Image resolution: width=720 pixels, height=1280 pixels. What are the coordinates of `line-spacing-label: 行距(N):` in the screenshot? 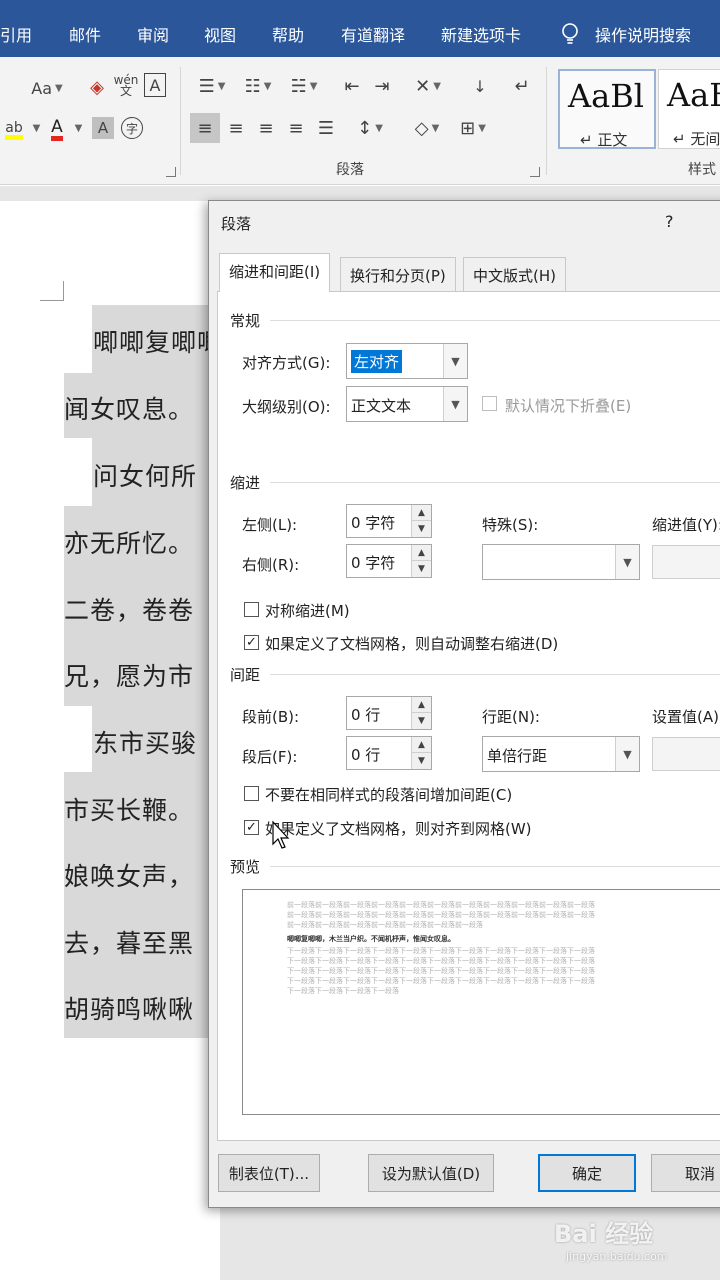 It's located at (511, 717).